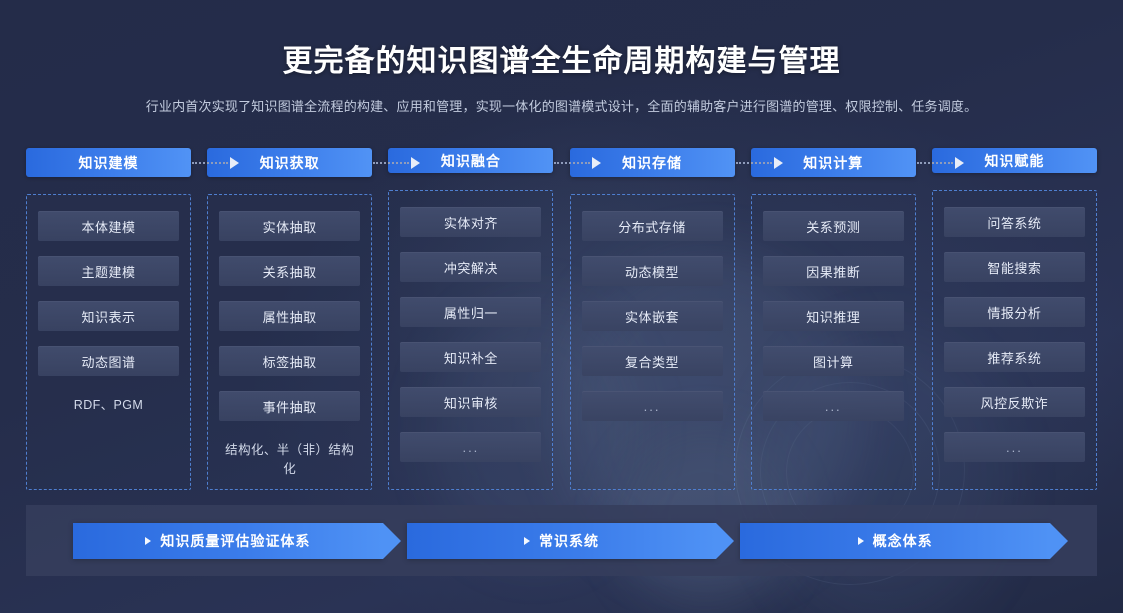  What do you see at coordinates (833, 271) in the screenshot?
I see `list-item: 因果推断` at bounding box center [833, 271].